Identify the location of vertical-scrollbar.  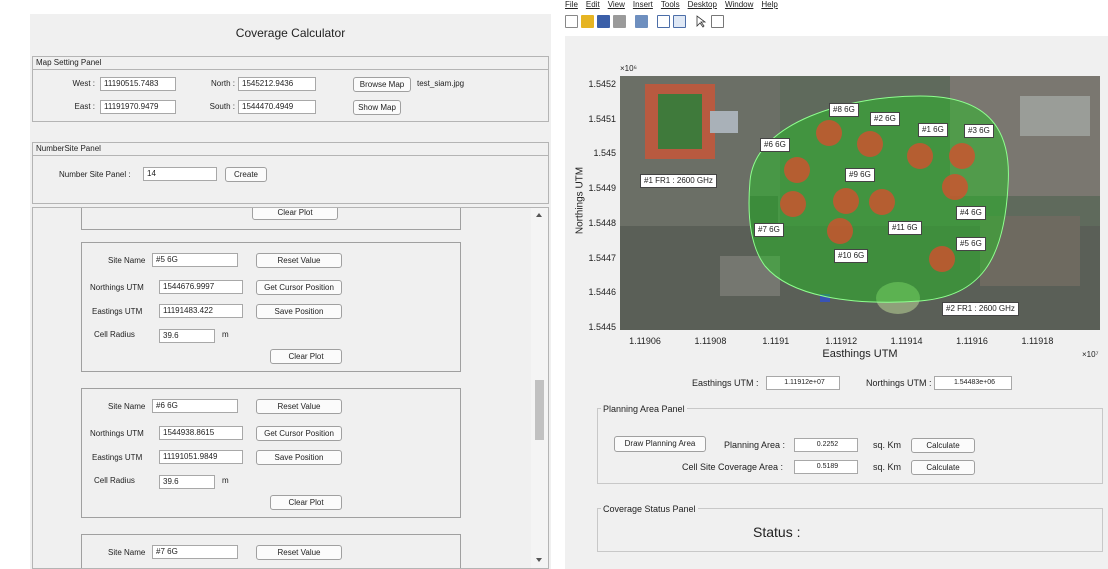
(539, 388).